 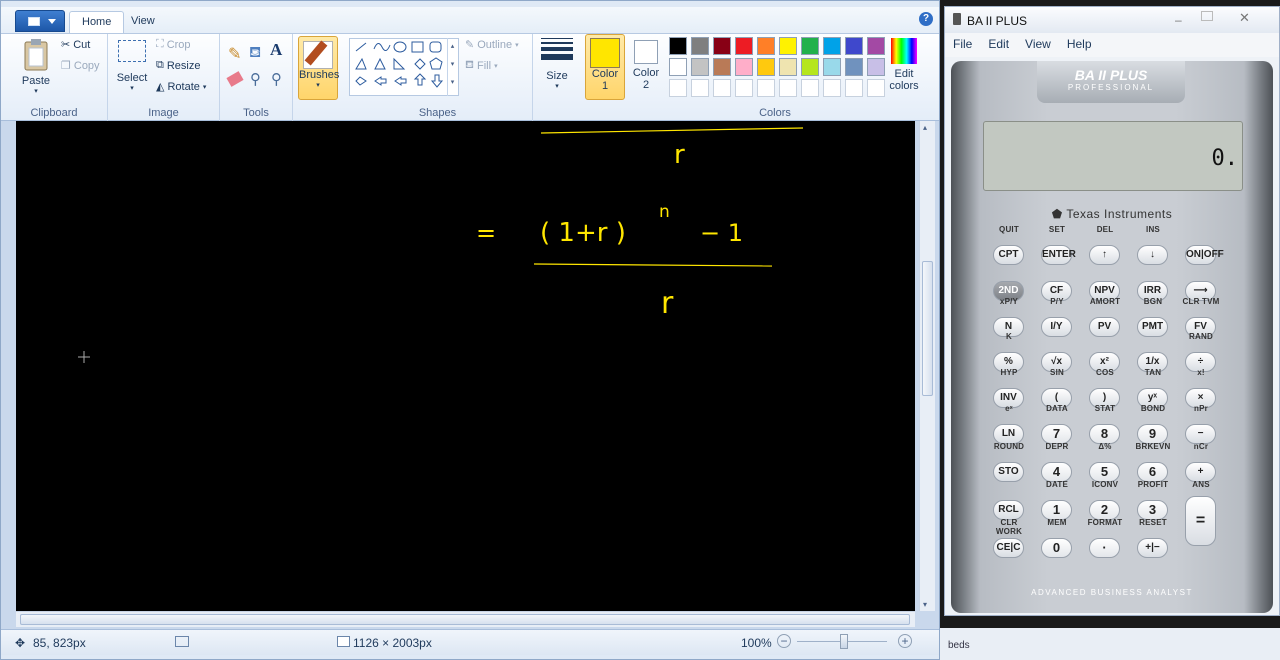 What do you see at coordinates (276, 79) in the screenshot?
I see `magnifier-icon: ⚲` at bounding box center [276, 79].